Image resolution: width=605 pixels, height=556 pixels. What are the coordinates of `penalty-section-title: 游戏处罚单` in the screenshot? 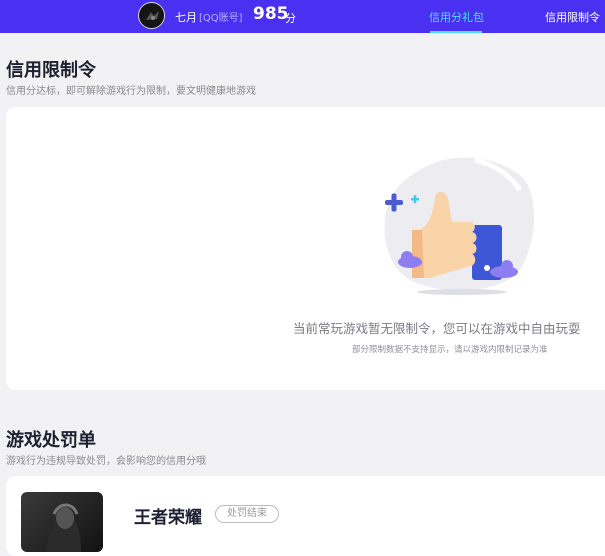 It's located at (51, 440).